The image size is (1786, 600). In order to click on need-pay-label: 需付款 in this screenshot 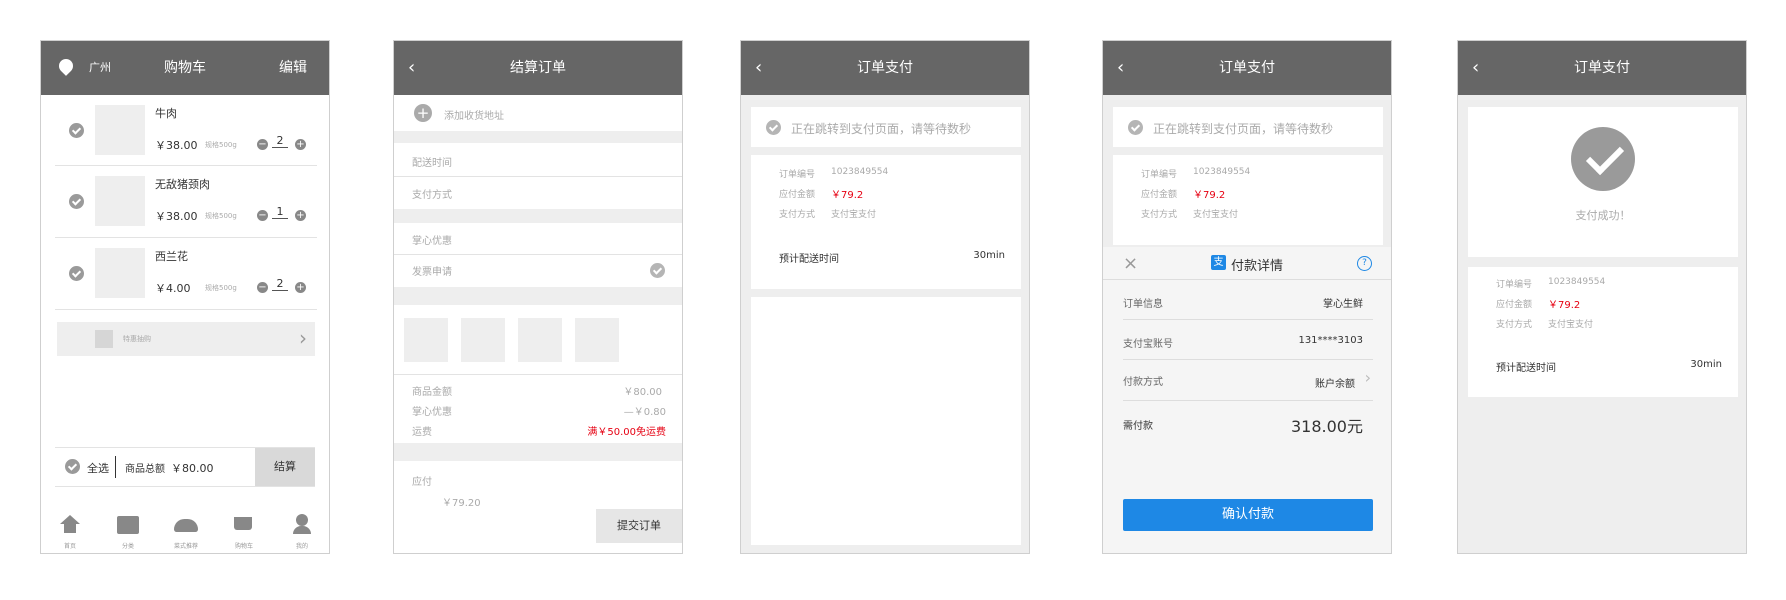, I will do `click(1138, 426)`.